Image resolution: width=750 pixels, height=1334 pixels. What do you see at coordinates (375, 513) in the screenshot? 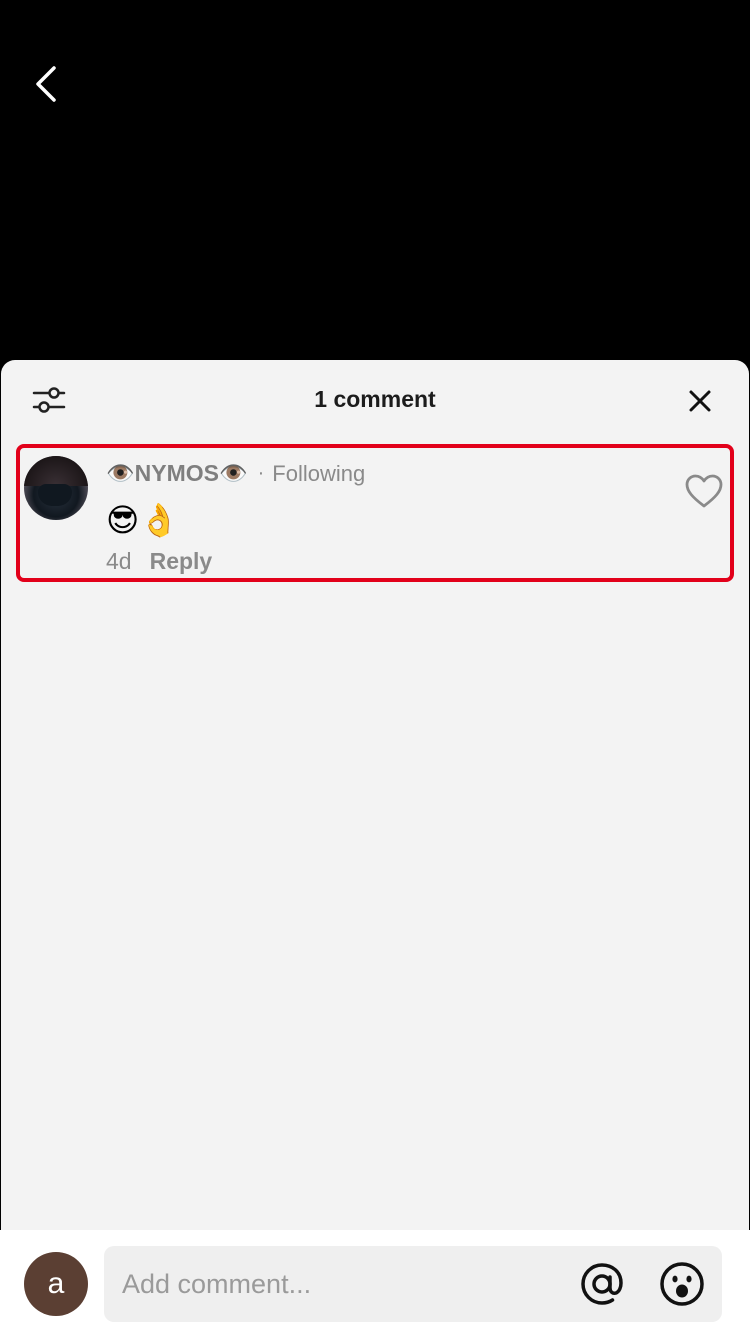
I see `comment-item: 👁️NYMOS👁️ · Following 😎👌 4d Reply` at bounding box center [375, 513].